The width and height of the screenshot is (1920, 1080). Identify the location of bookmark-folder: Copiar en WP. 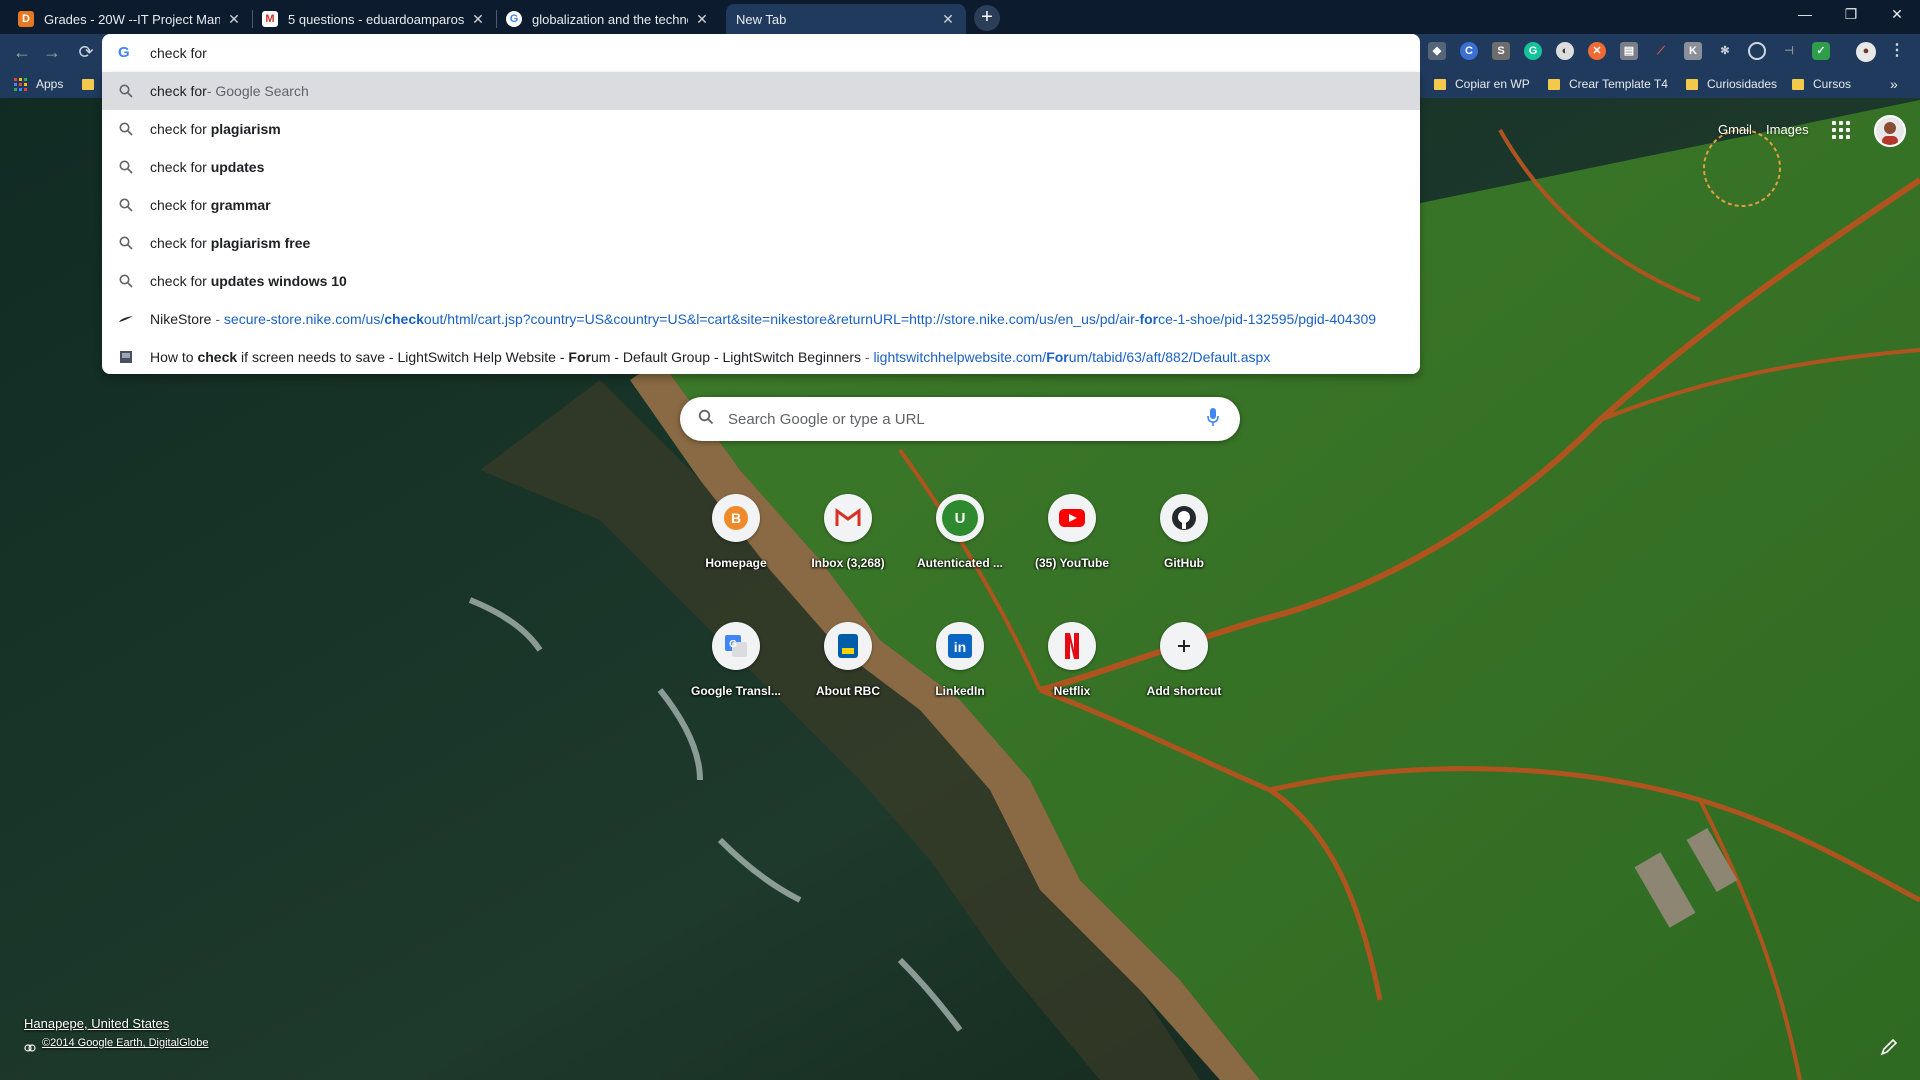
(1482, 84).